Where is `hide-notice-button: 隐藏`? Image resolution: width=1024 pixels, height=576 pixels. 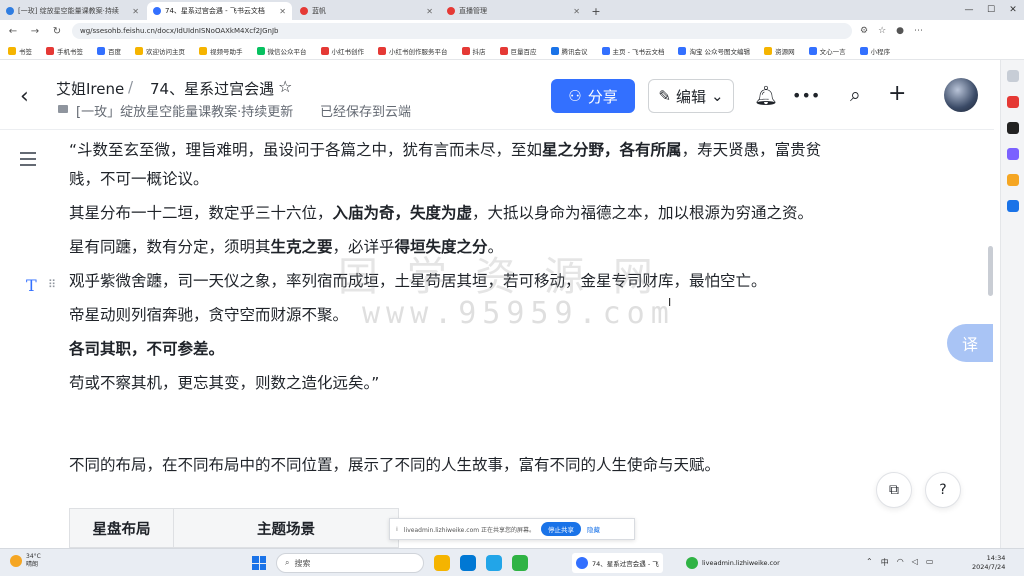
hide-notice-button: 隐藏 is located at coordinates (593, 529).